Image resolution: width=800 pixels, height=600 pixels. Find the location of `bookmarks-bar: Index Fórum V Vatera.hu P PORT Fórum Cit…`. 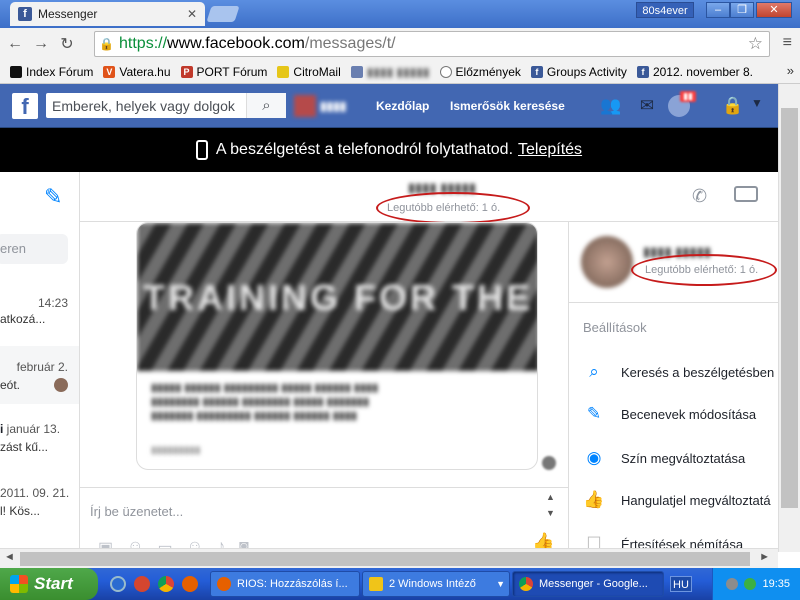

bookmarks-bar: Index Fórum V Vatera.hu P PORT Fórum Cit… is located at coordinates (400, 72).